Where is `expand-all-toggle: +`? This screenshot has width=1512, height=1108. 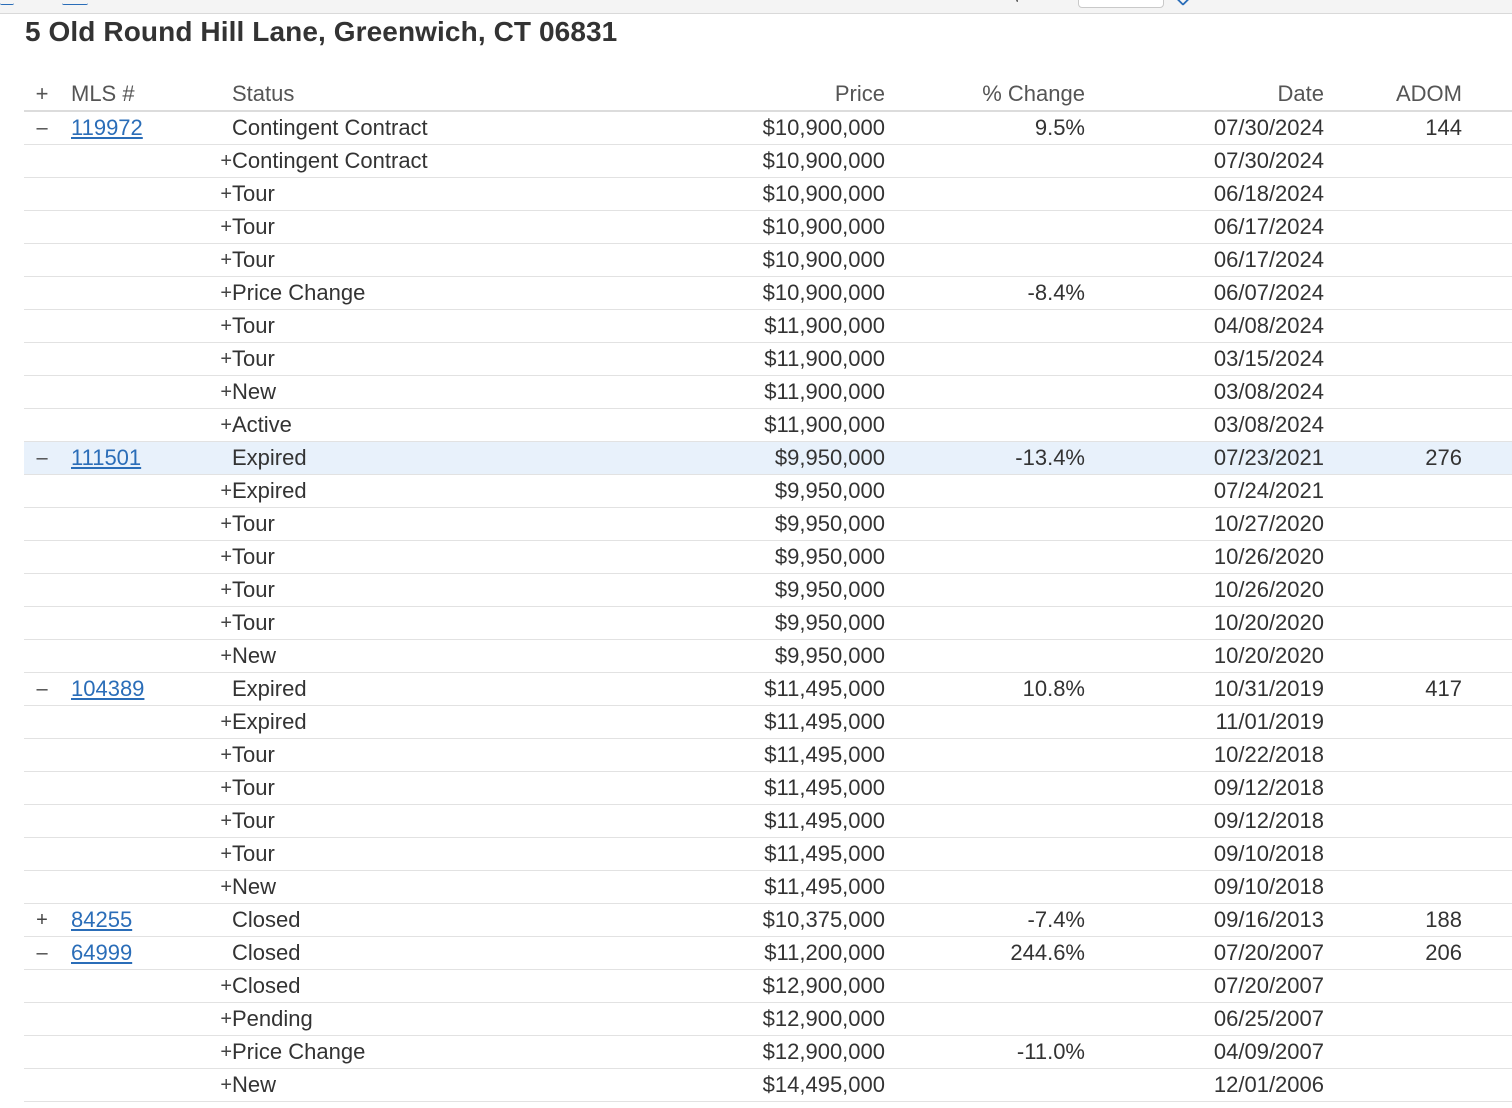 expand-all-toggle: + is located at coordinates (42, 94).